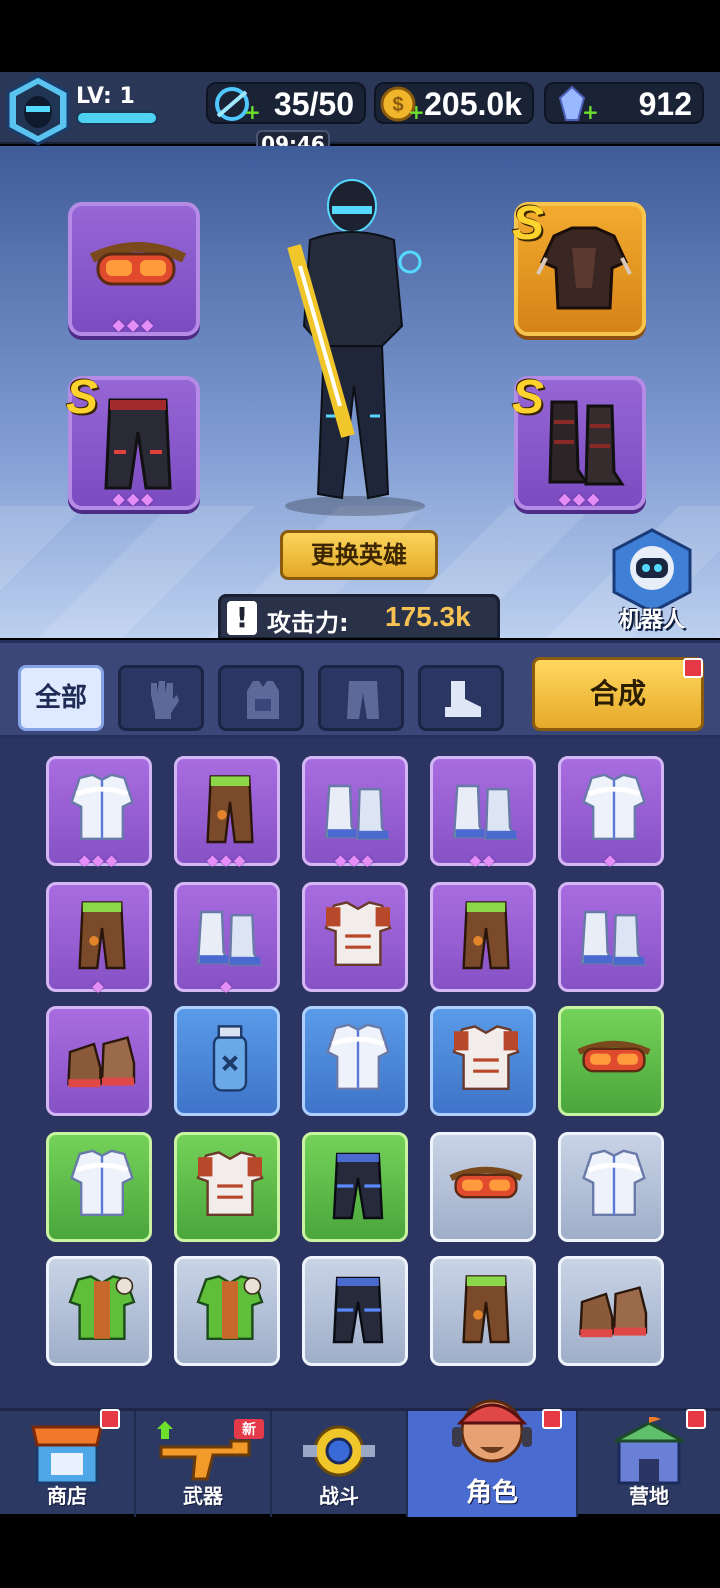  I want to click on nav-character: 角色, so click(493, 1458).